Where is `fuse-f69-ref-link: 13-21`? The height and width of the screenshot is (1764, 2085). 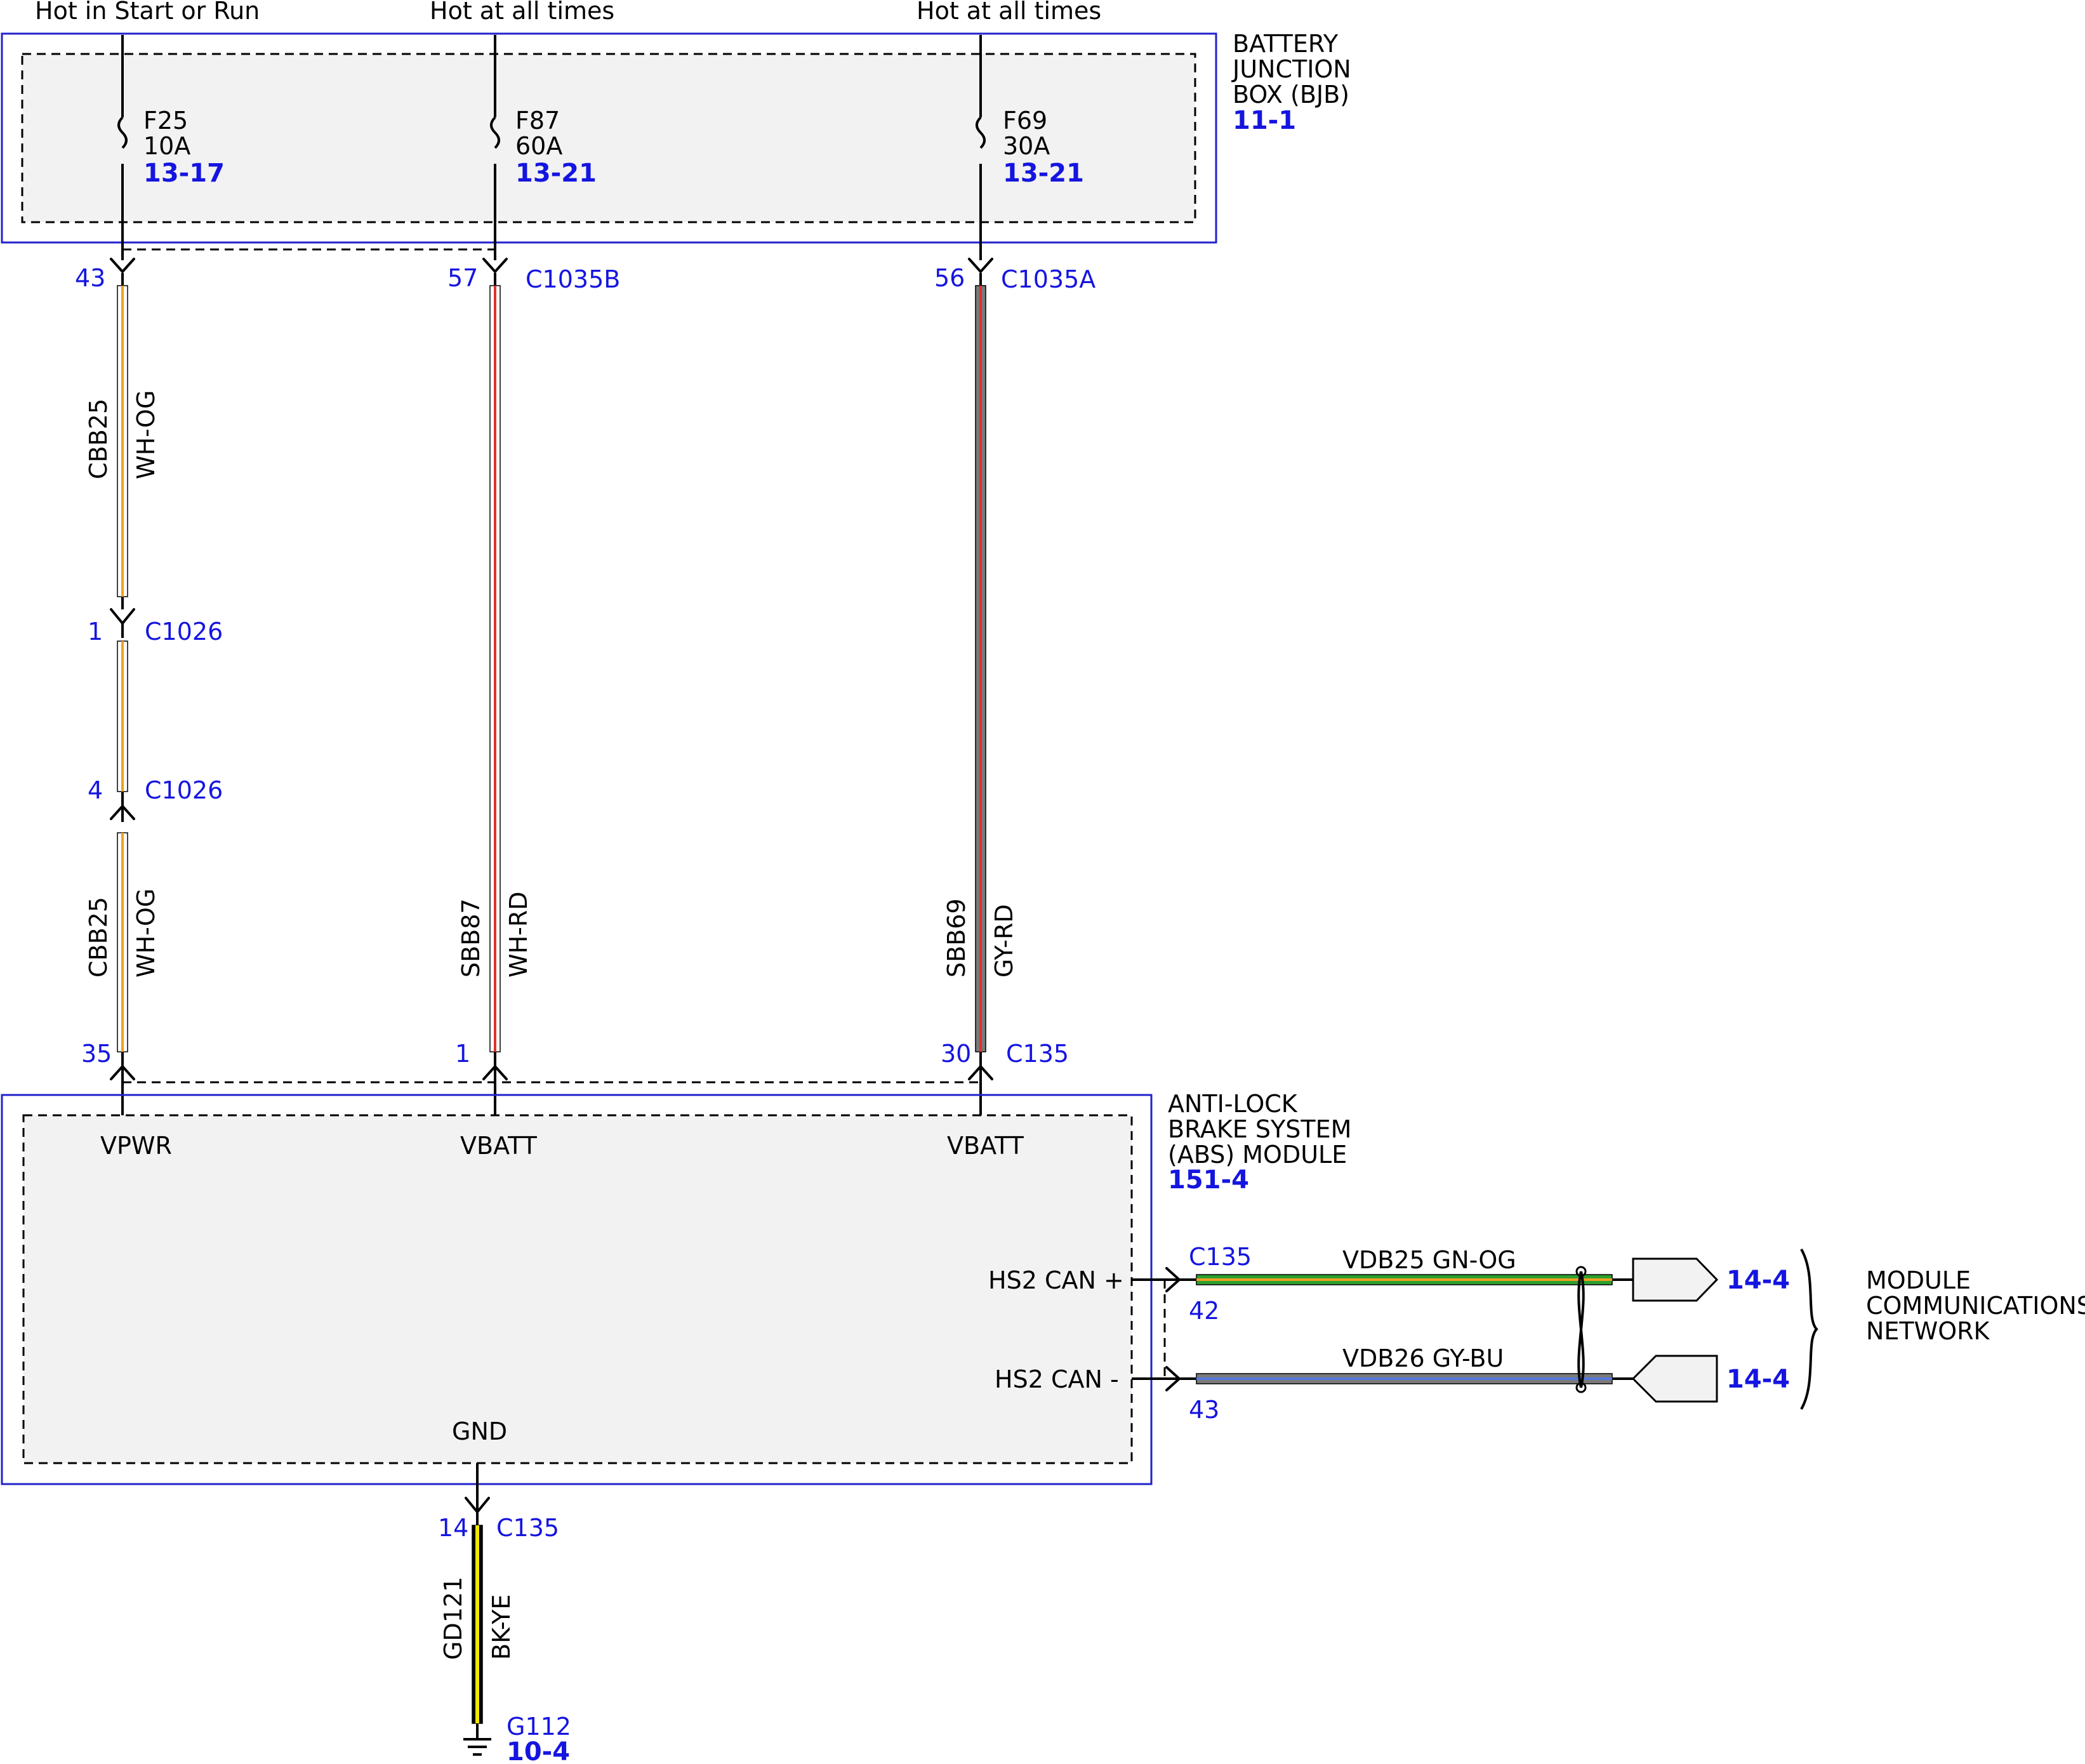
fuse-f69-ref-link: 13-21 is located at coordinates (1043, 173).